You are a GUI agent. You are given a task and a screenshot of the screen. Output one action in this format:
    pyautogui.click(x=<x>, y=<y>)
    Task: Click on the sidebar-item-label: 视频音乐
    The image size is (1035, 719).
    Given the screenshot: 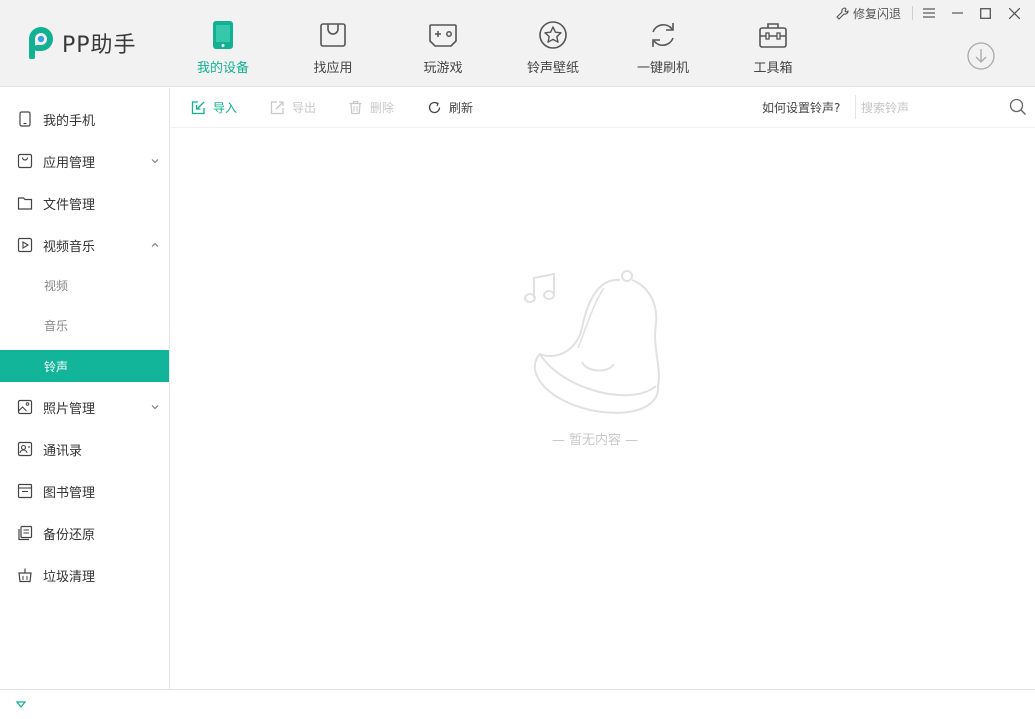 What is the action you would take?
    pyautogui.click(x=69, y=247)
    